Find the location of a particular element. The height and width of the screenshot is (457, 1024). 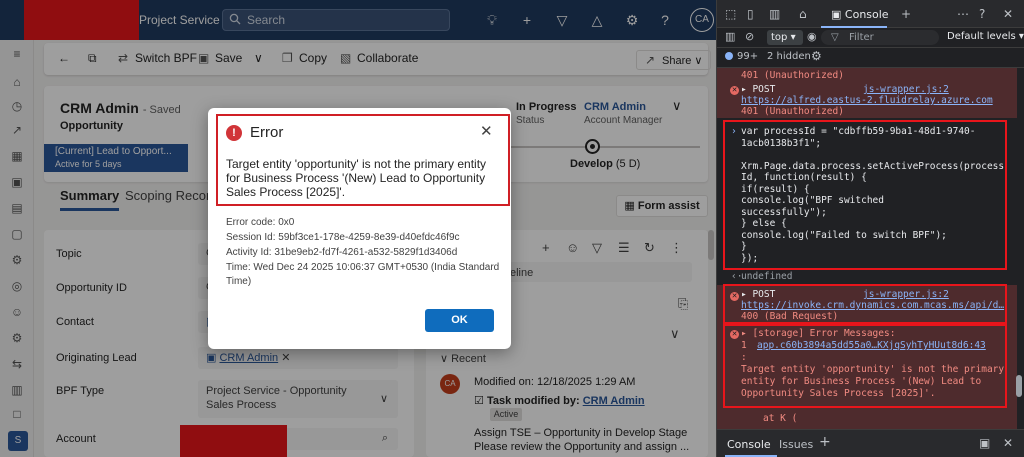

issues-icon is located at coordinates (729, 56).